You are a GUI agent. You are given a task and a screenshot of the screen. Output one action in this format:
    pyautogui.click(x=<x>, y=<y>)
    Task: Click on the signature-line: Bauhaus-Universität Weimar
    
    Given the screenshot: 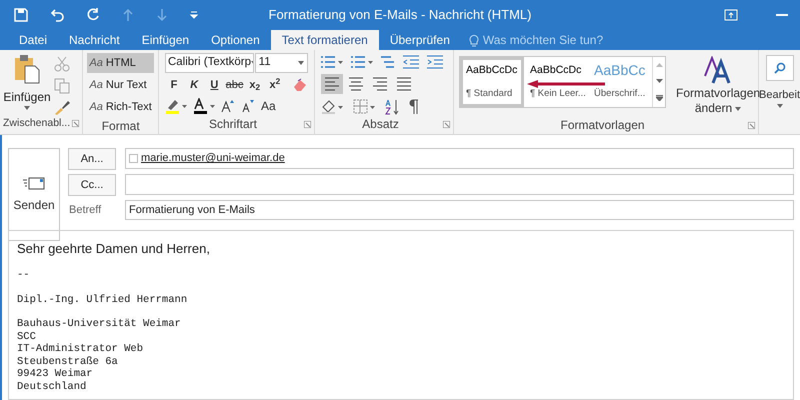 What is the action you would take?
    pyautogui.click(x=99, y=324)
    